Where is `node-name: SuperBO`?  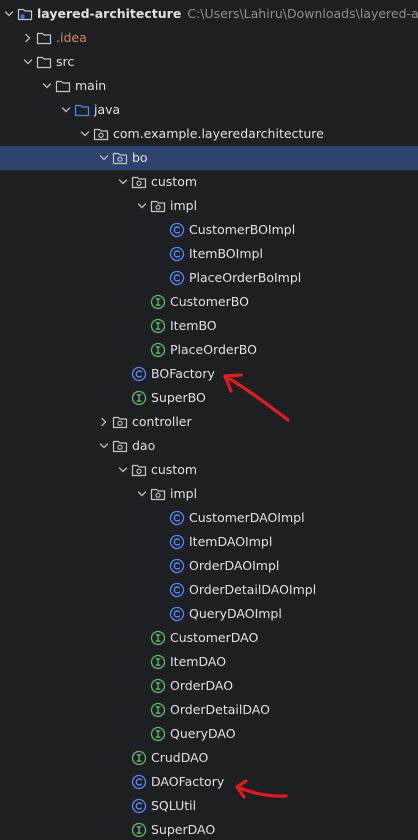
node-name: SuperBO is located at coordinates (178, 397).